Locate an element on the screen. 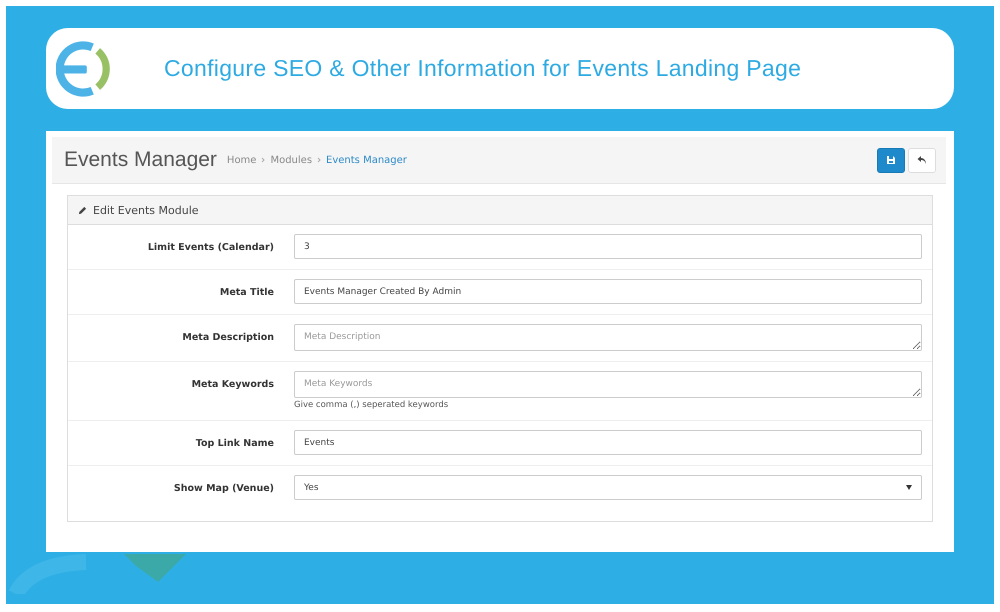  field-label: Meta Title is located at coordinates (246, 292).